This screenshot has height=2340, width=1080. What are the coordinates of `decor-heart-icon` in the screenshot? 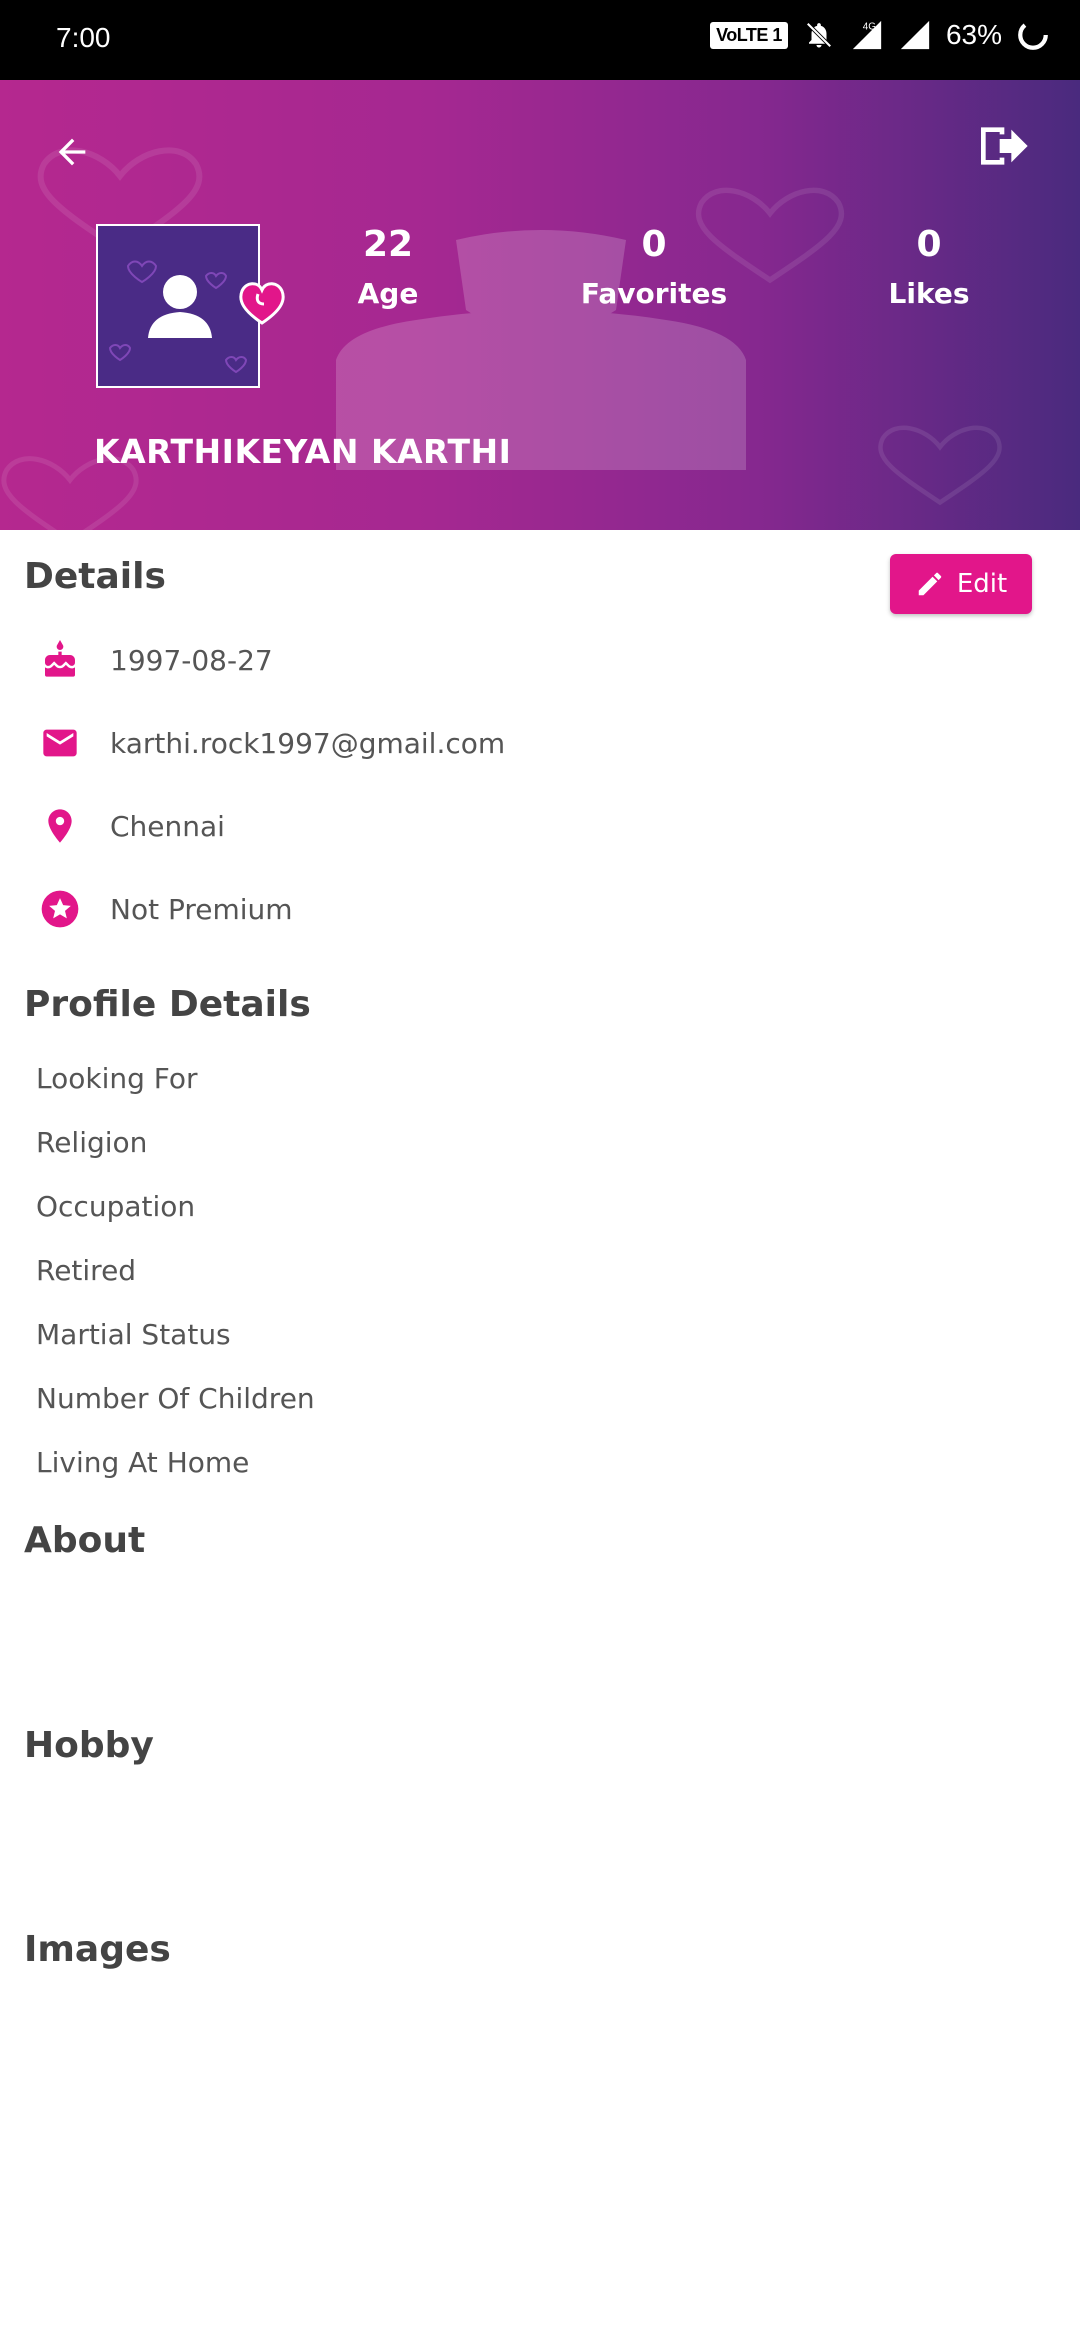 It's located at (940, 465).